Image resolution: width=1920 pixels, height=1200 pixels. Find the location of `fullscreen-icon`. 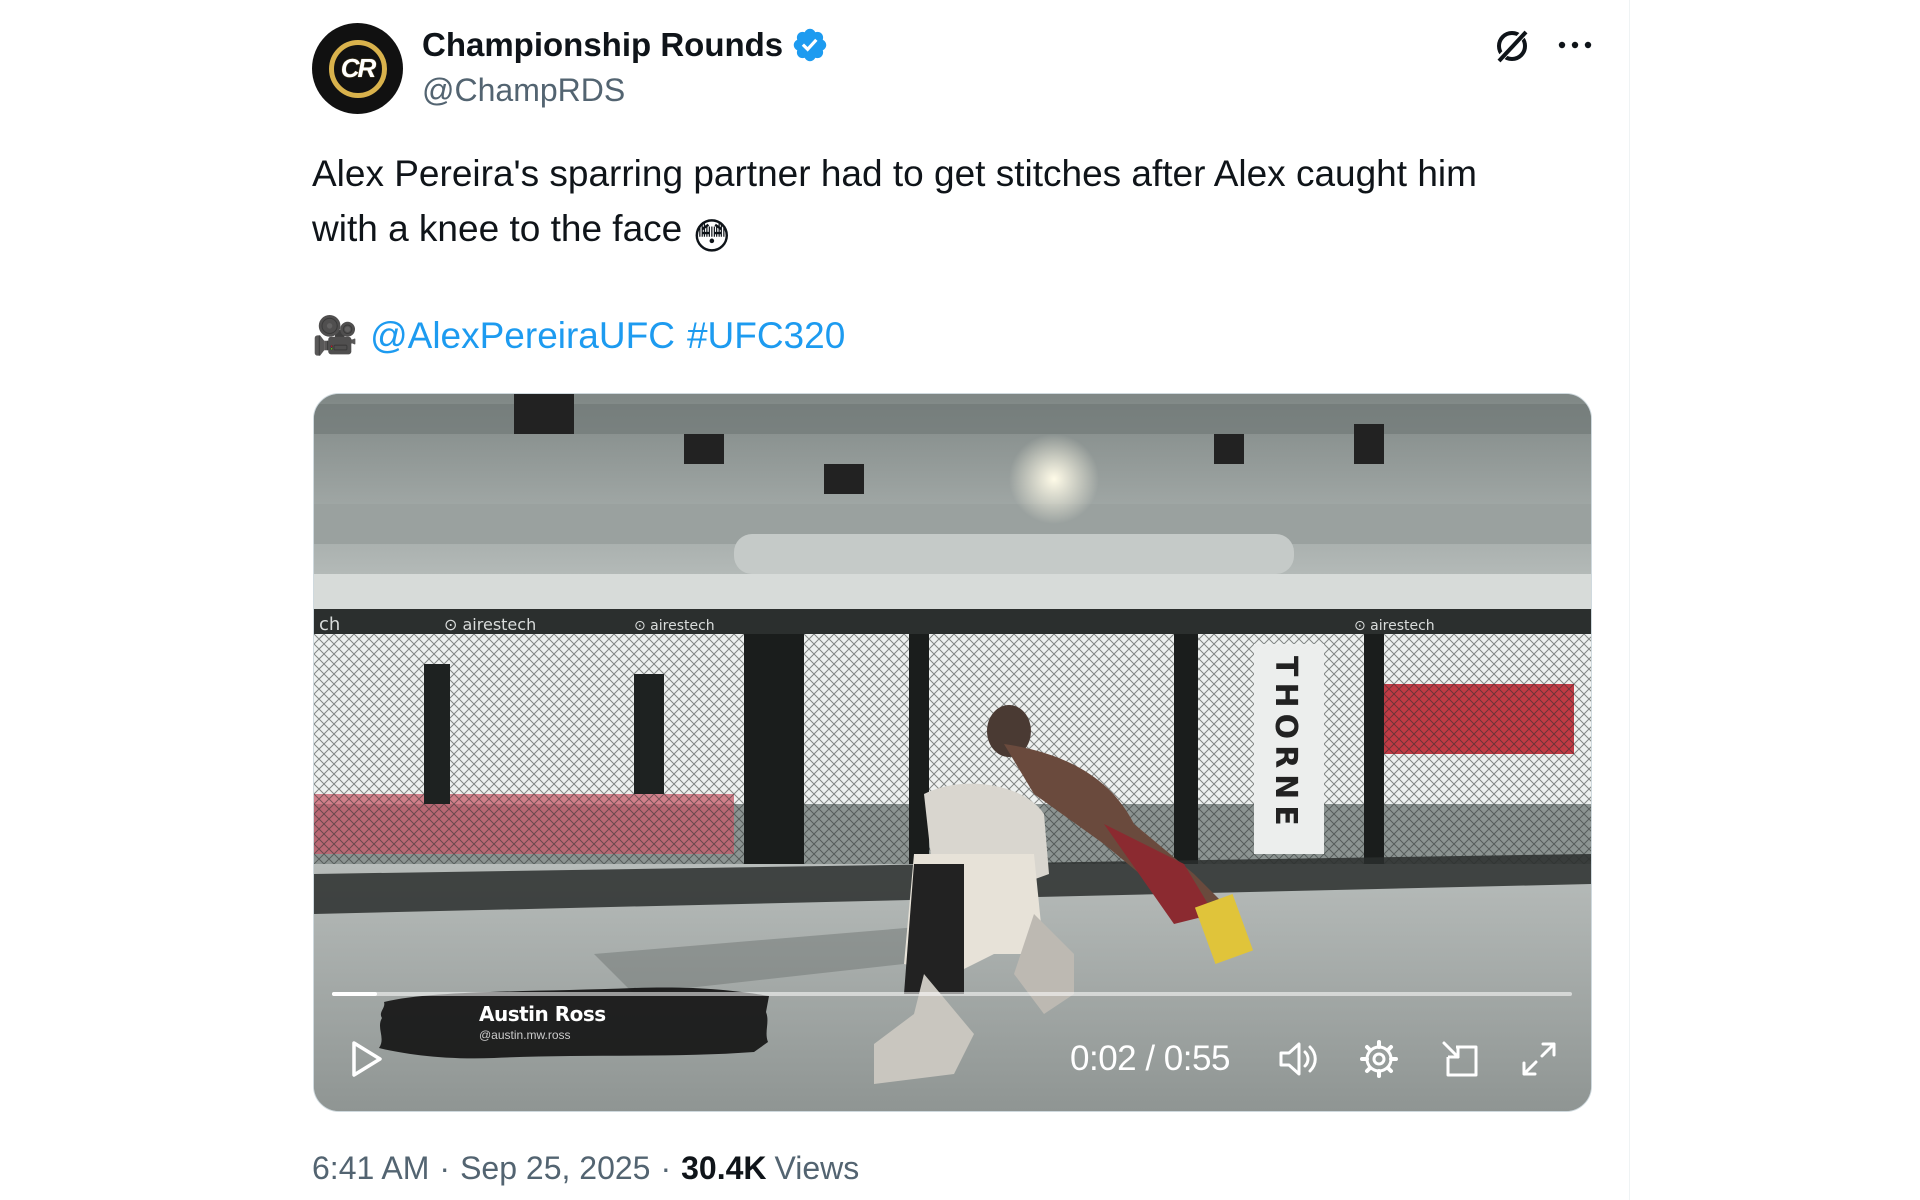

fullscreen-icon is located at coordinates (1539, 1059).